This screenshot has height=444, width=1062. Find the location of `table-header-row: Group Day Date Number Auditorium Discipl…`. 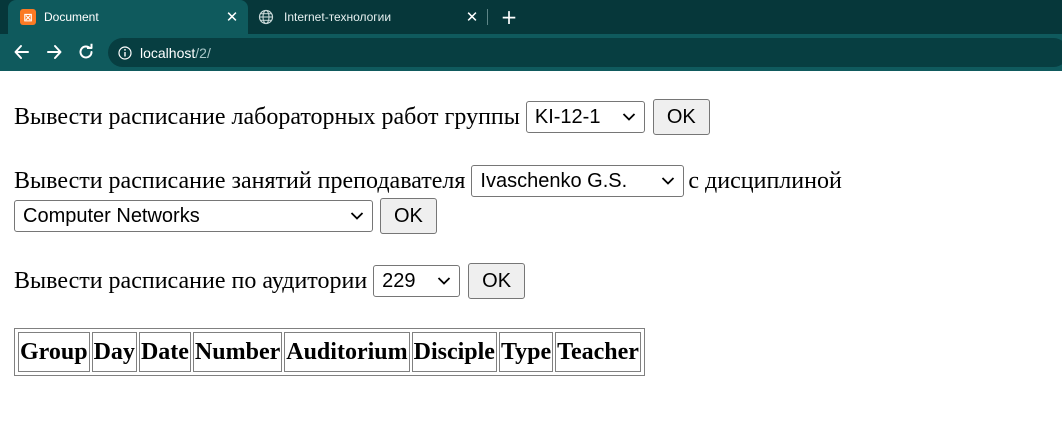

table-header-row: Group Day Date Number Auditorium Discipl… is located at coordinates (329, 352).